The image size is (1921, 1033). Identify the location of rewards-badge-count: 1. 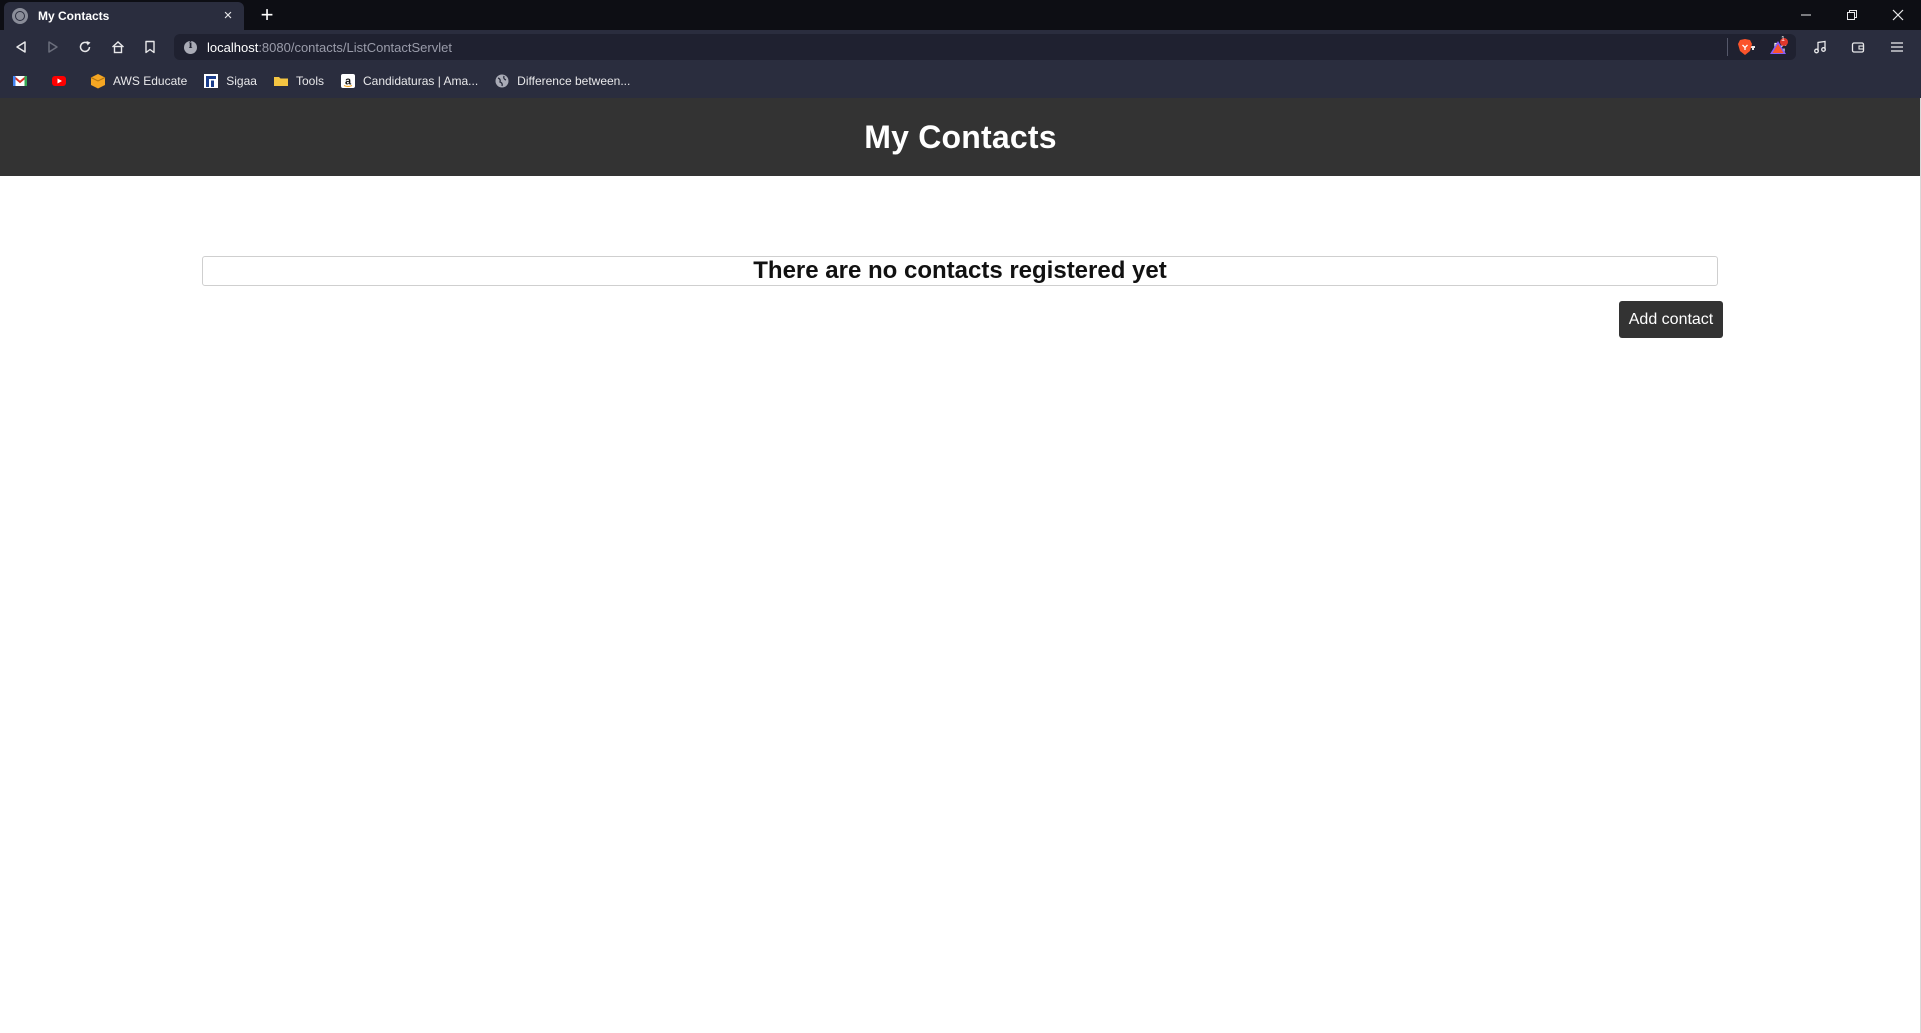
(1783, 39).